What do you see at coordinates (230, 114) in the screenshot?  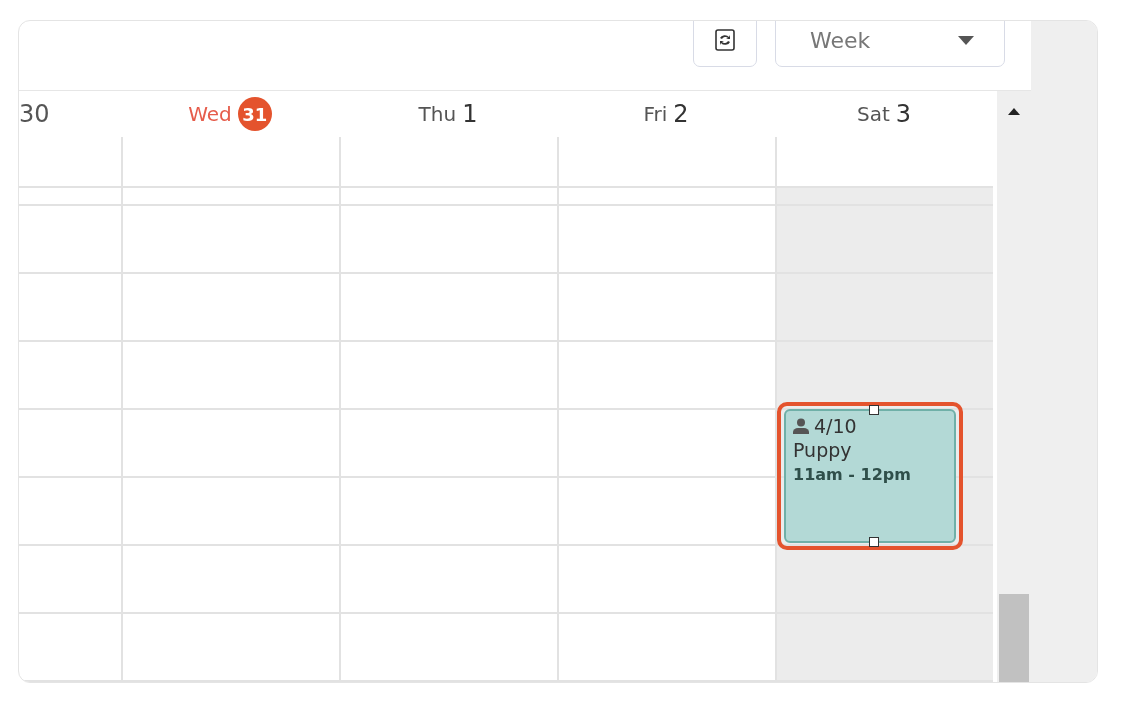 I see `day-header: Wed 31` at bounding box center [230, 114].